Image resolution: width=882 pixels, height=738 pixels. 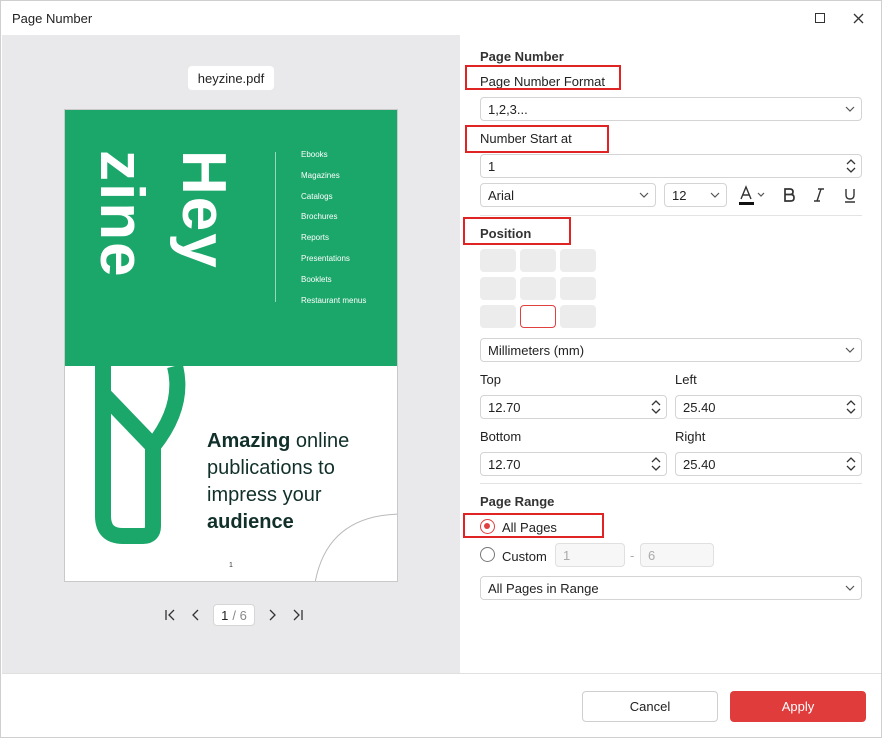 I want to click on all-pages-radio, so click(x=487, y=526).